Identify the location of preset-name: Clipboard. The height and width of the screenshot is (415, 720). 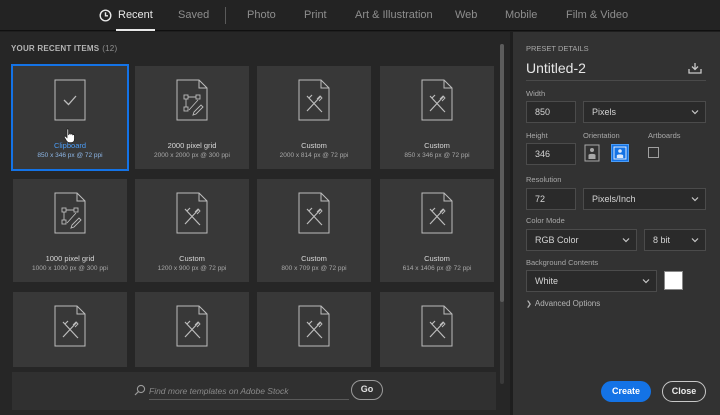
(70, 145).